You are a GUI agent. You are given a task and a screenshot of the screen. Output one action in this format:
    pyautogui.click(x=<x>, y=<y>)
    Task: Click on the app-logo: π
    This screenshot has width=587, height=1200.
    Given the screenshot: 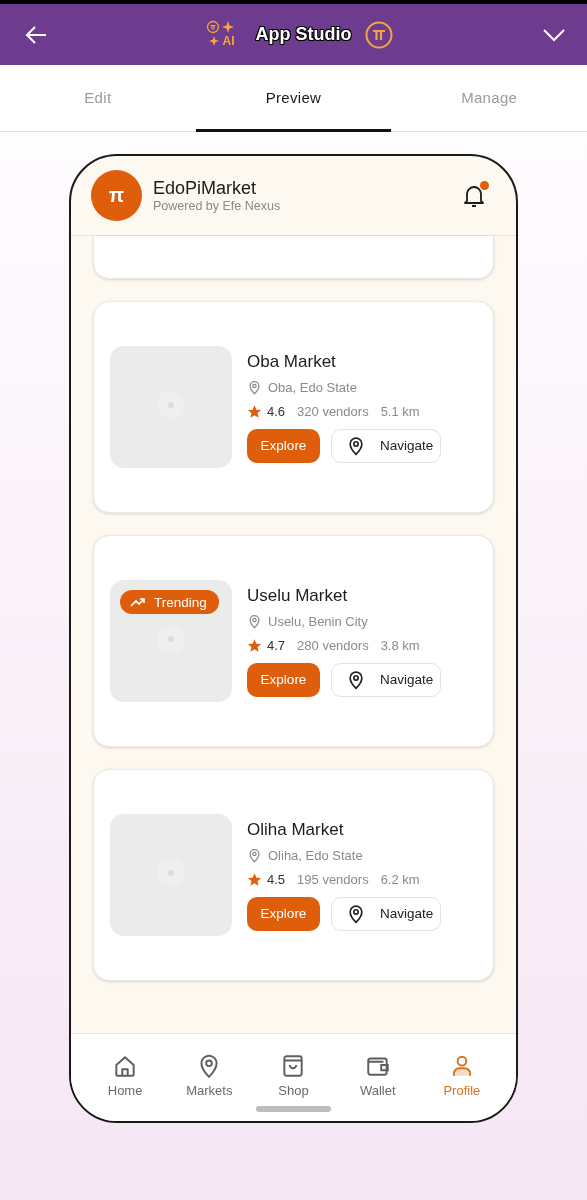 What is the action you would take?
    pyautogui.click(x=116, y=195)
    